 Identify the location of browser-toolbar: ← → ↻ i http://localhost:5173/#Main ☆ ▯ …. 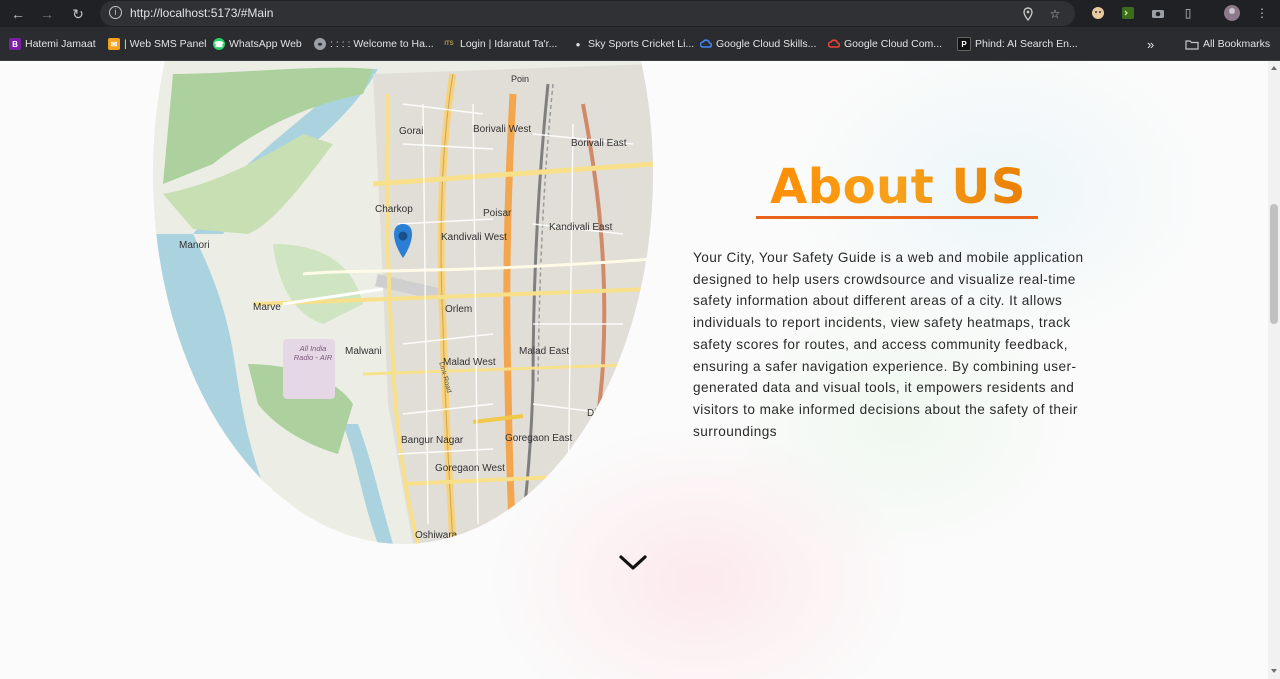
(640, 13).